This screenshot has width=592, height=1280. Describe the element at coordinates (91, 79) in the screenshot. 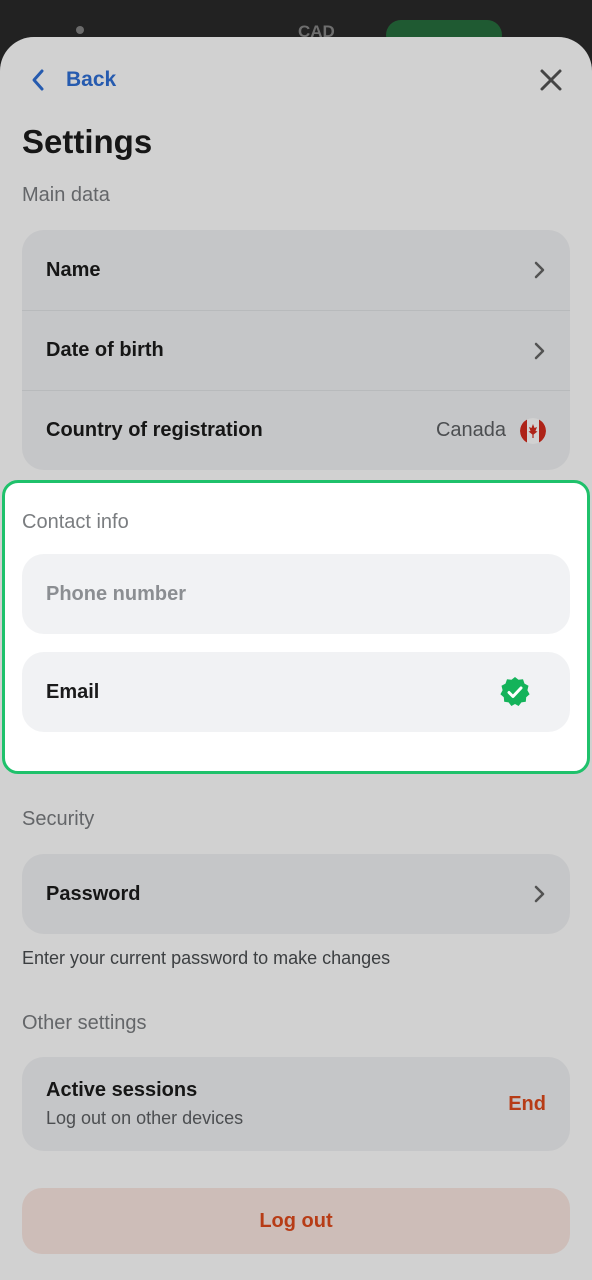

I see `back-label: Back` at that location.